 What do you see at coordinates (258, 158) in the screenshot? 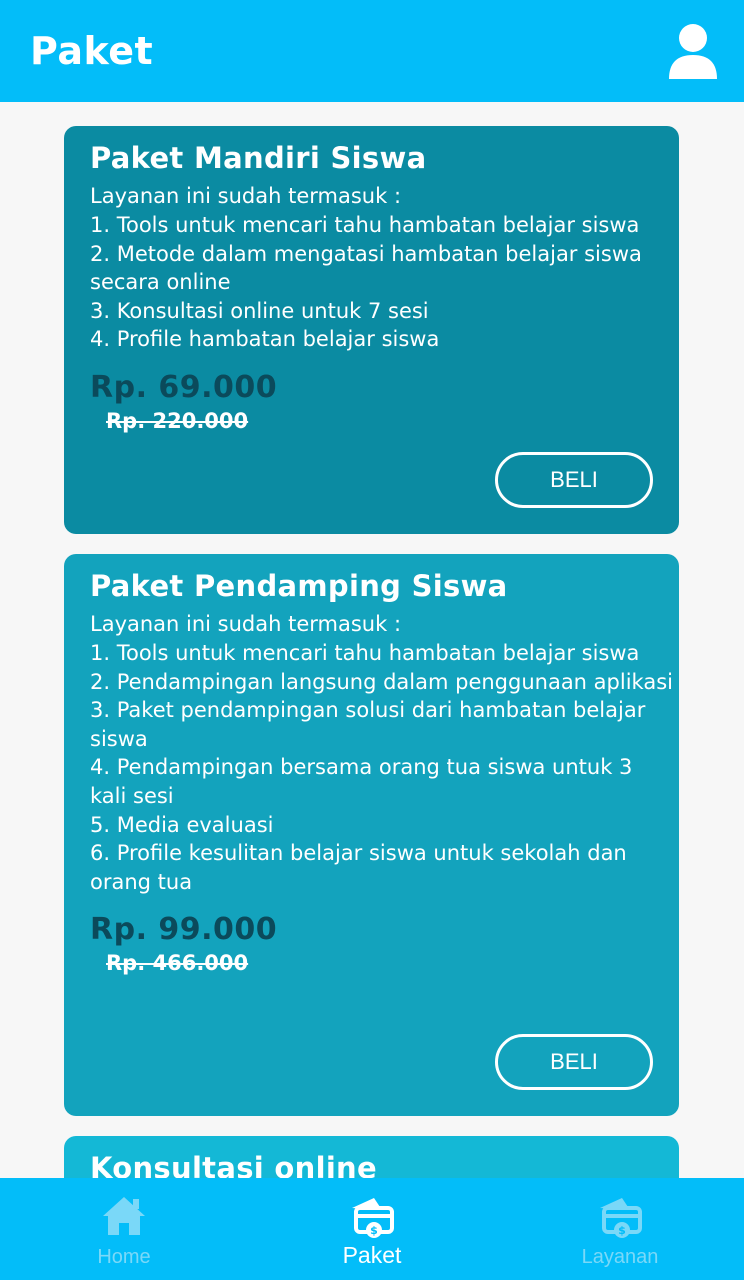
I see `package-title: Paket Mandiri Siswa` at bounding box center [258, 158].